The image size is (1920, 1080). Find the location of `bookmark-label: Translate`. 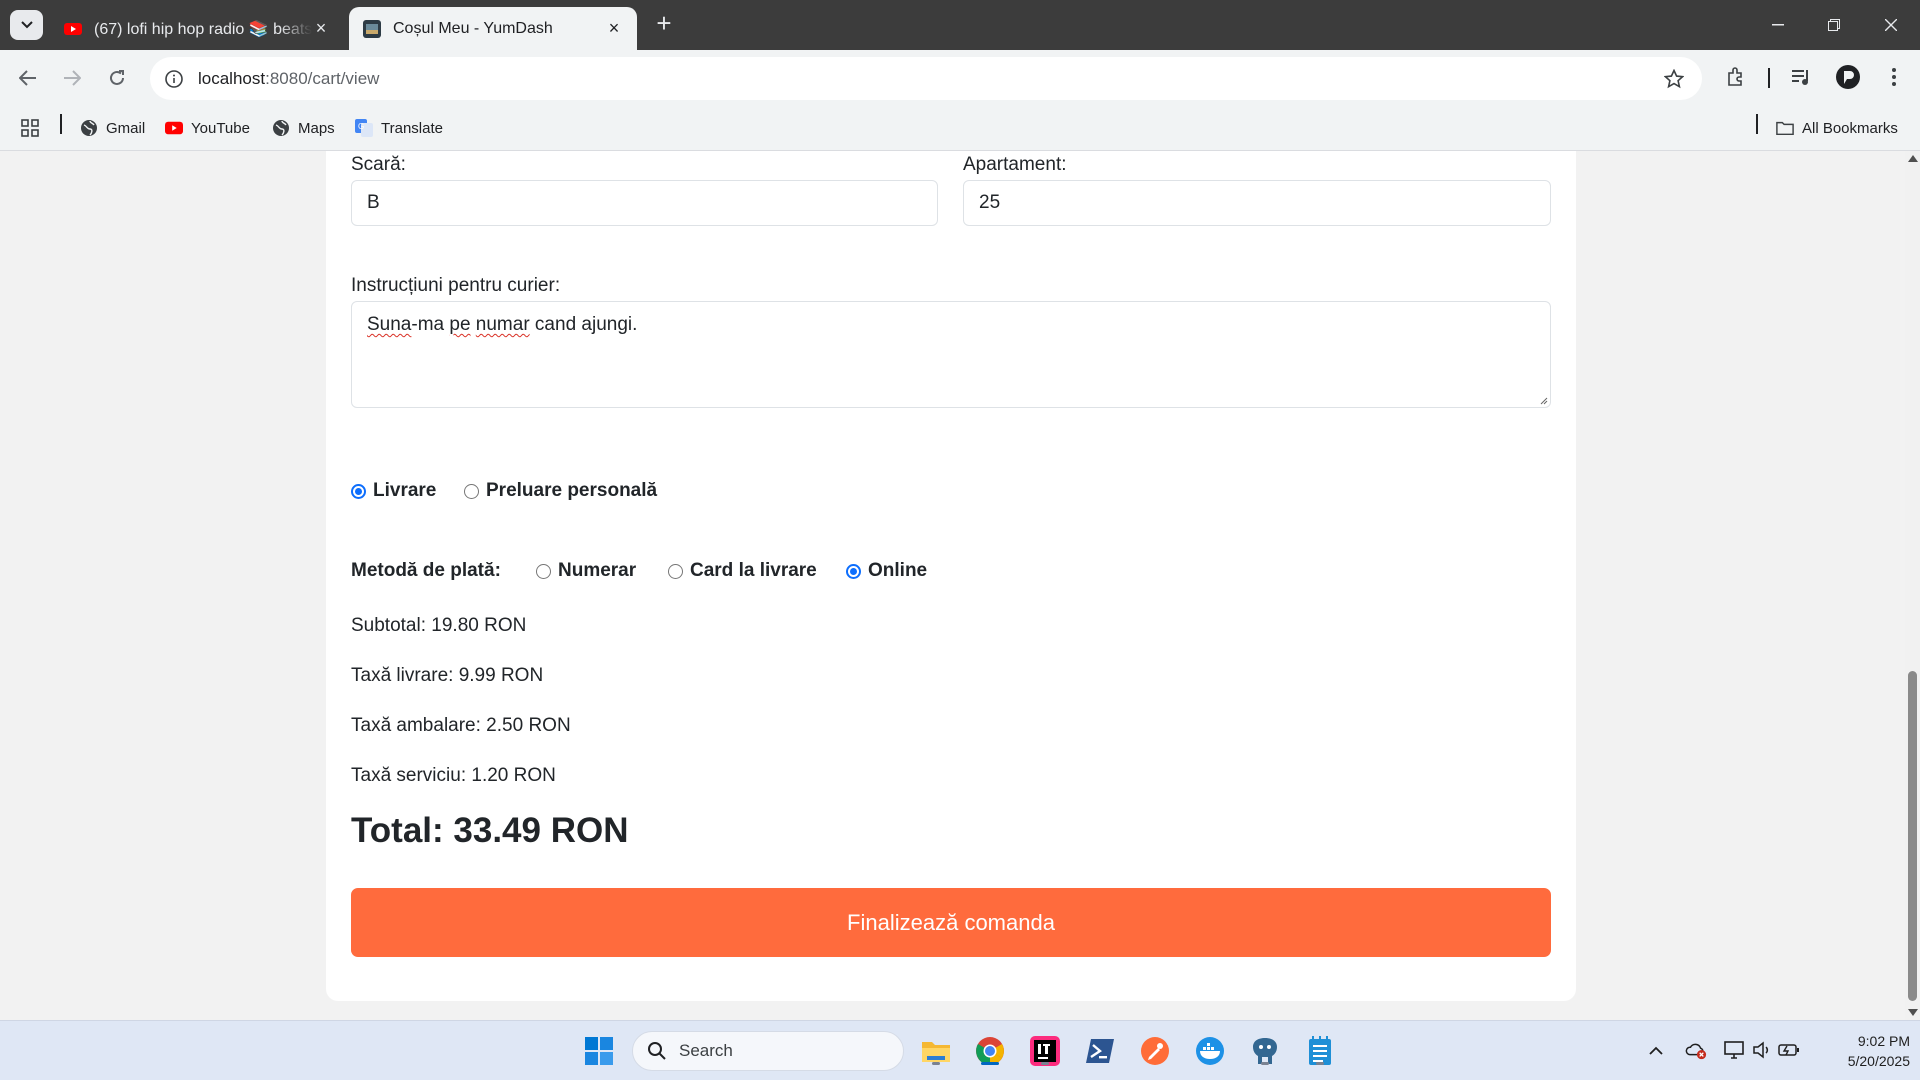

bookmark-label: Translate is located at coordinates (412, 128).